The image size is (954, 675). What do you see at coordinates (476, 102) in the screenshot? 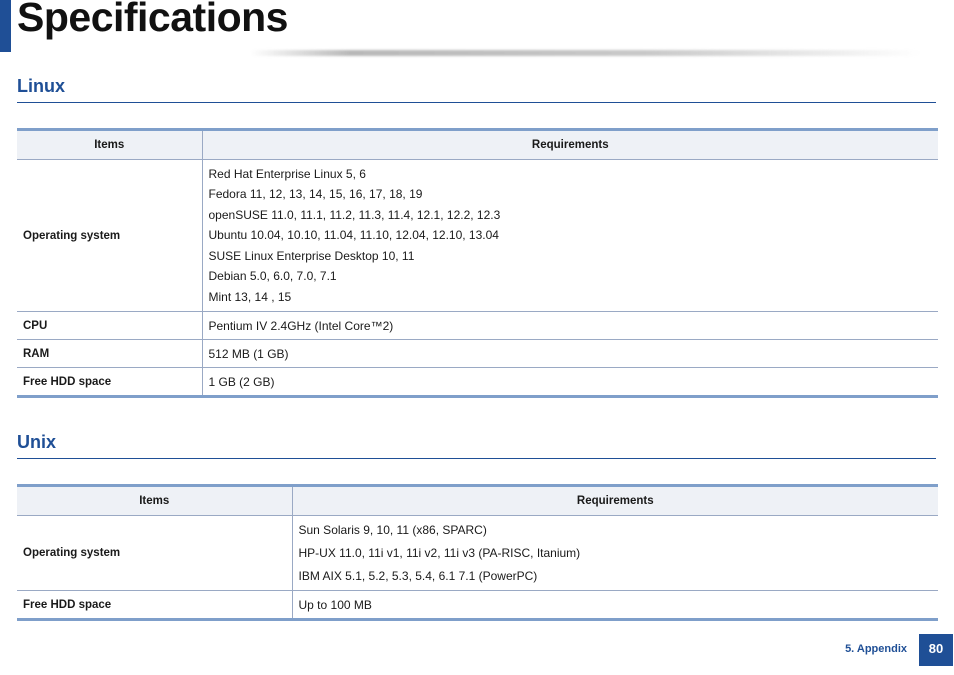
I see `section-rule-linux` at bounding box center [476, 102].